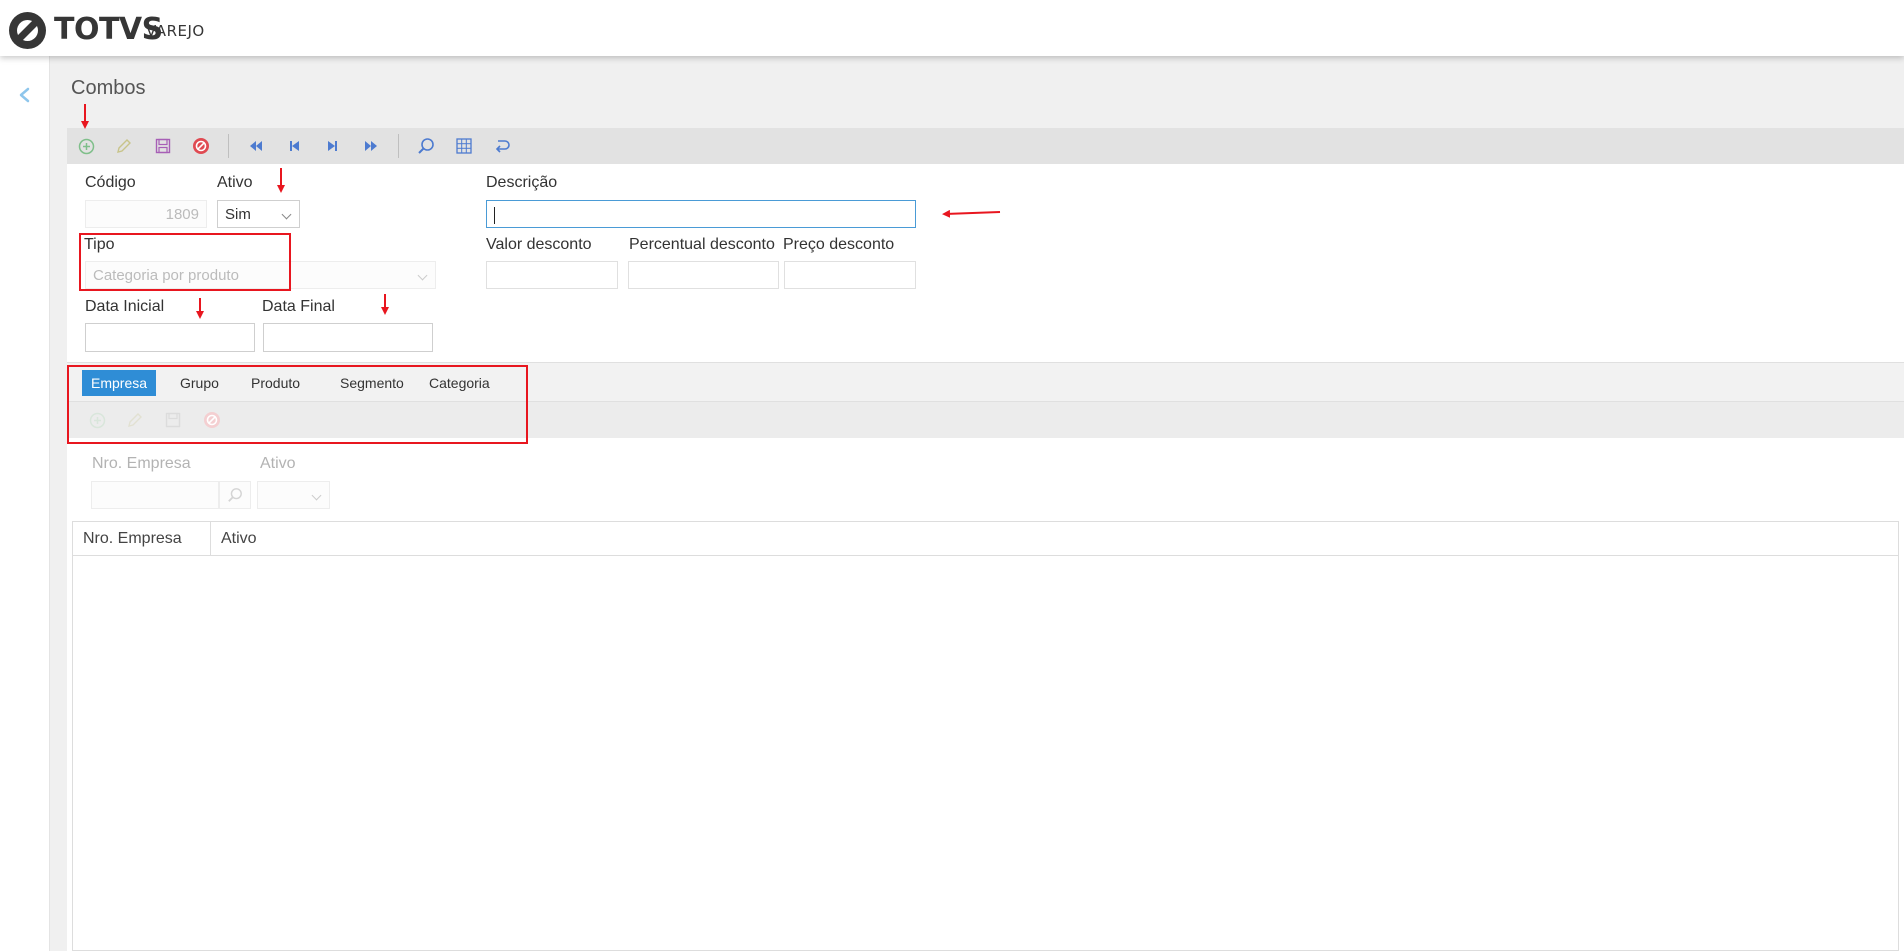 This screenshot has height=951, width=1904. I want to click on grid-icon, so click(464, 146).